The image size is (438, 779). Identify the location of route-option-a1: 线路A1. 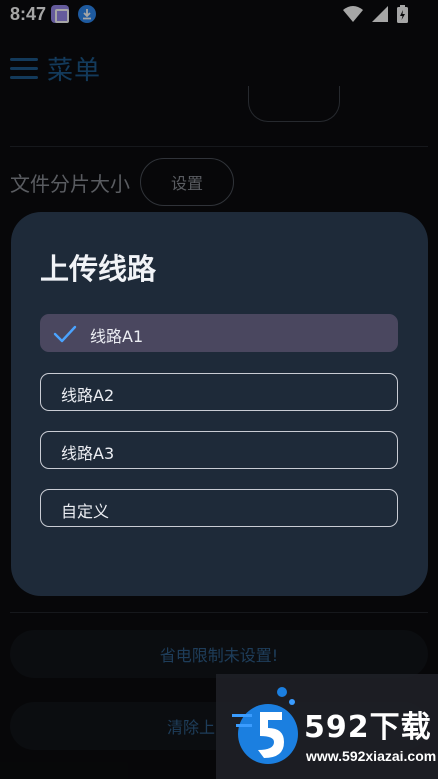
(219, 333).